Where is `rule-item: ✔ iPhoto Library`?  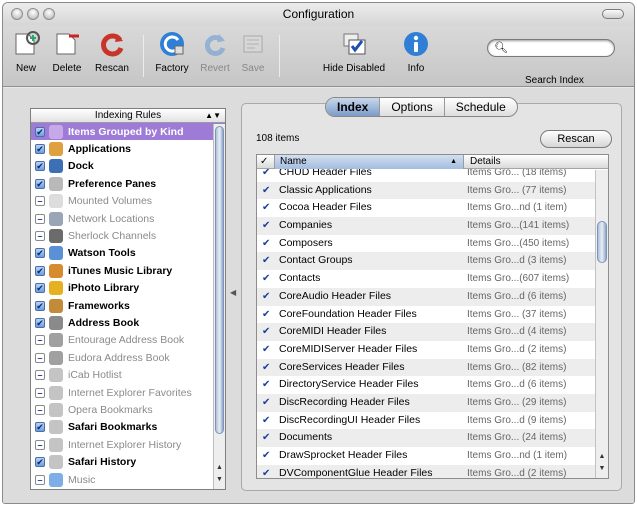
rule-item: ✔ iPhoto Library is located at coordinates (128, 288).